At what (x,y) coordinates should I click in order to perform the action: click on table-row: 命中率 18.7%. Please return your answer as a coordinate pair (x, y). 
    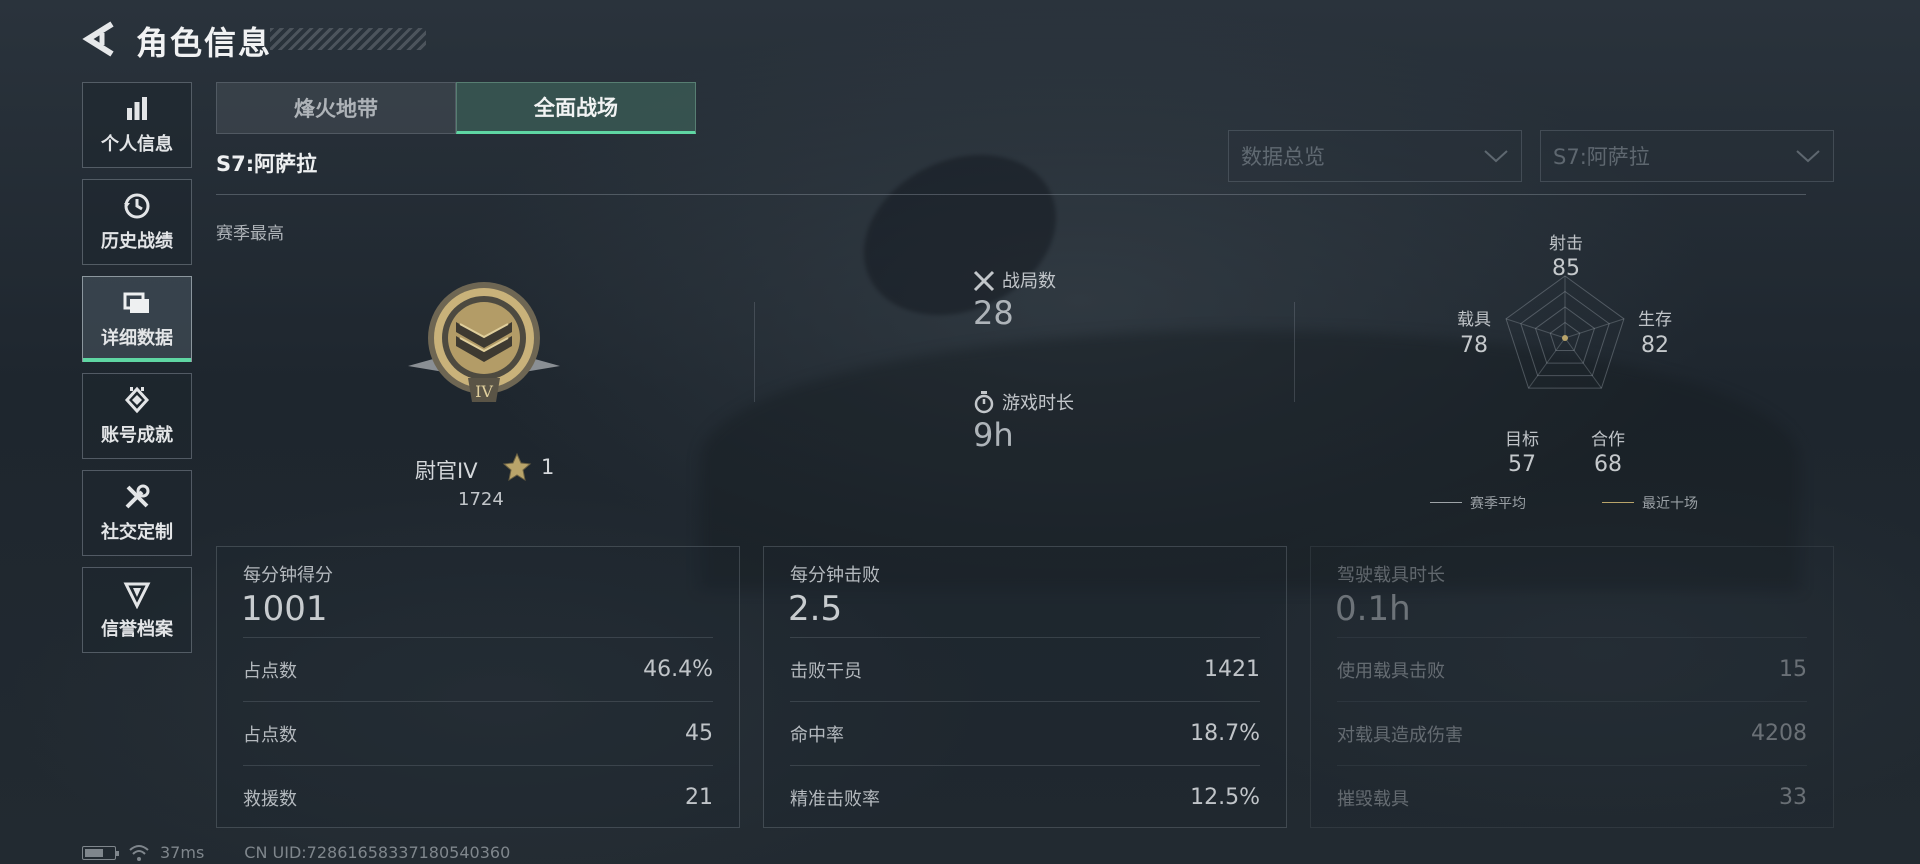
    Looking at the image, I should click on (1025, 733).